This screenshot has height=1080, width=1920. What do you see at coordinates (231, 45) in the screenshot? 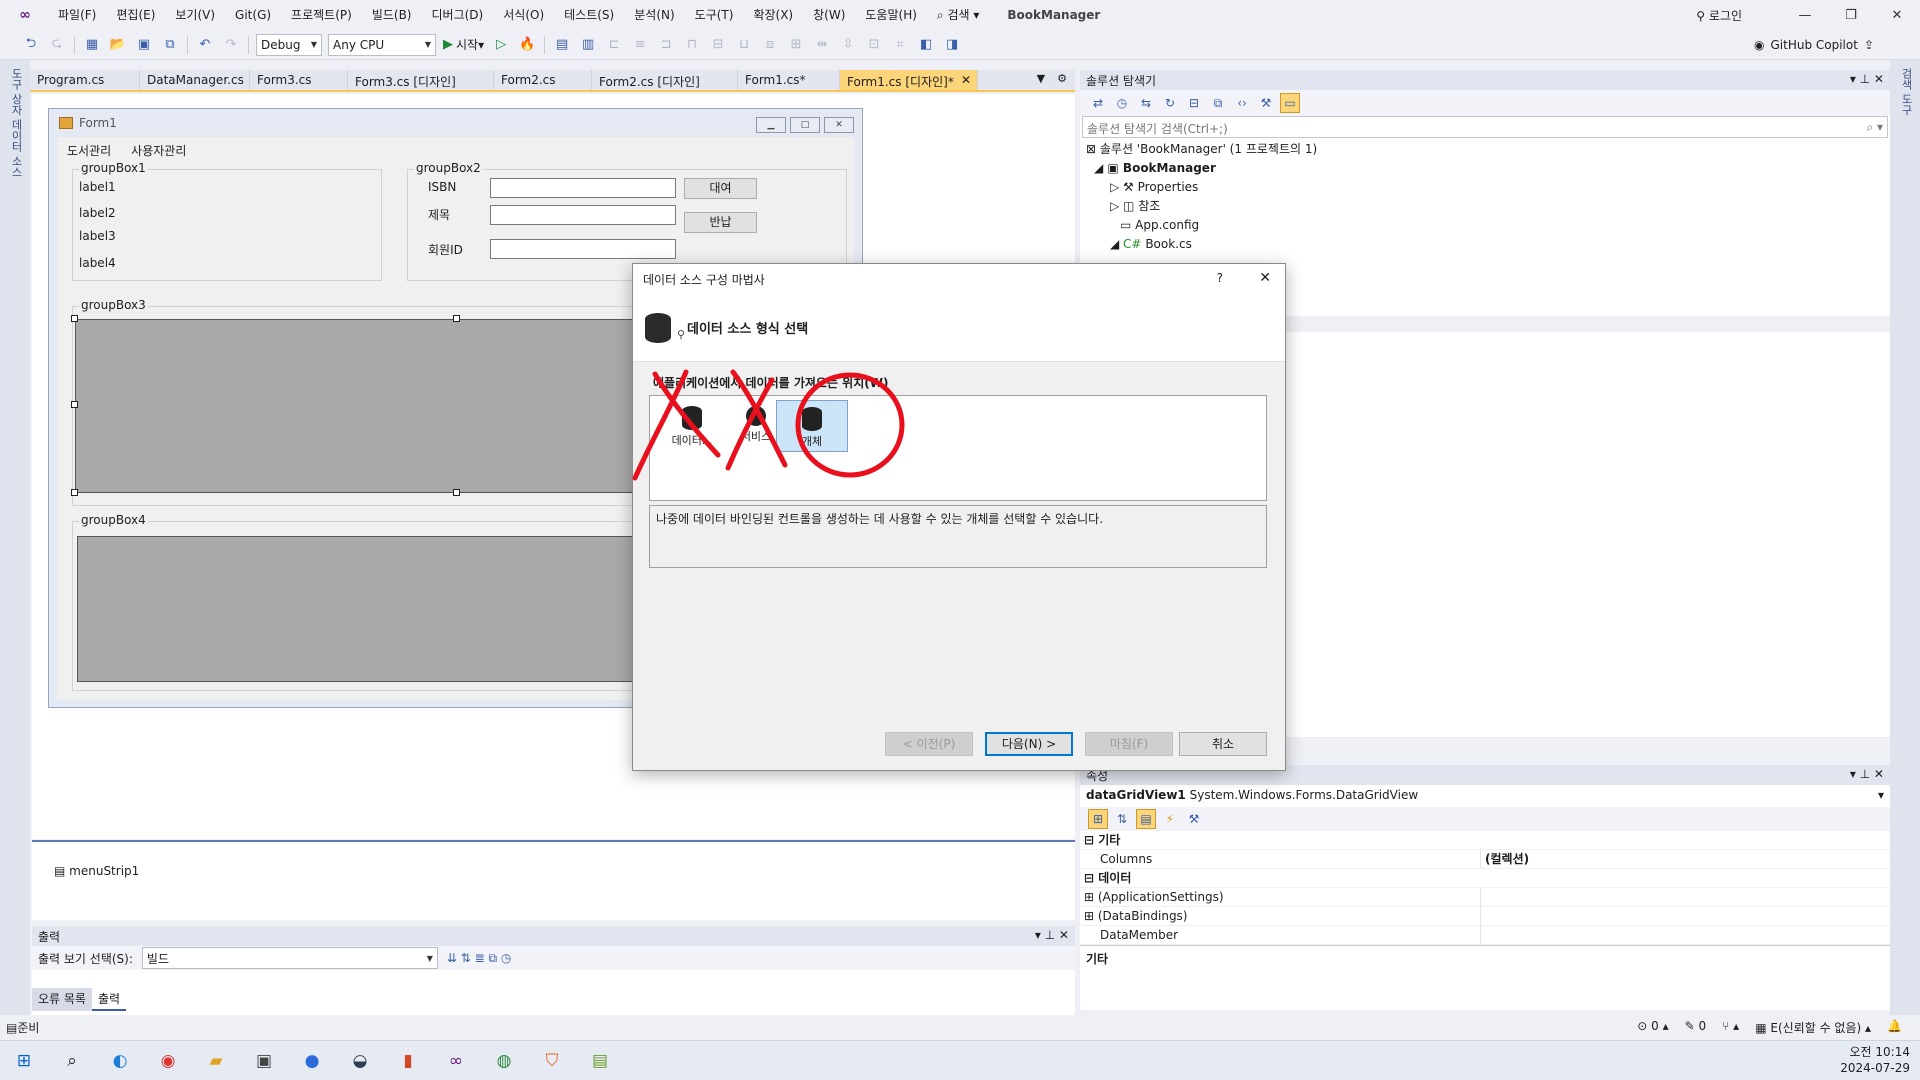
I see `redo-icon: ↷` at bounding box center [231, 45].